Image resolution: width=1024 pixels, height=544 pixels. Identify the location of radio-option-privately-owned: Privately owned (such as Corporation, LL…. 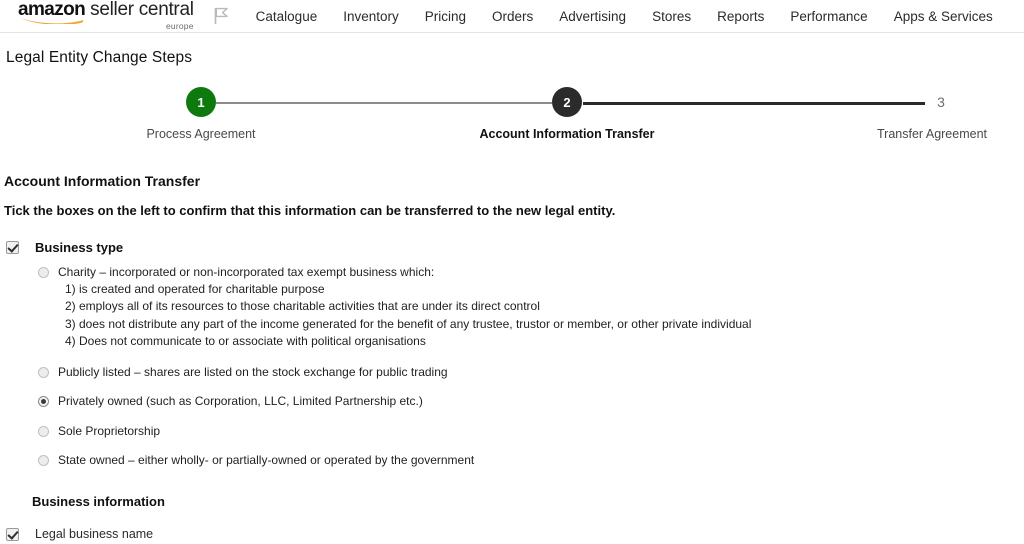
(531, 402).